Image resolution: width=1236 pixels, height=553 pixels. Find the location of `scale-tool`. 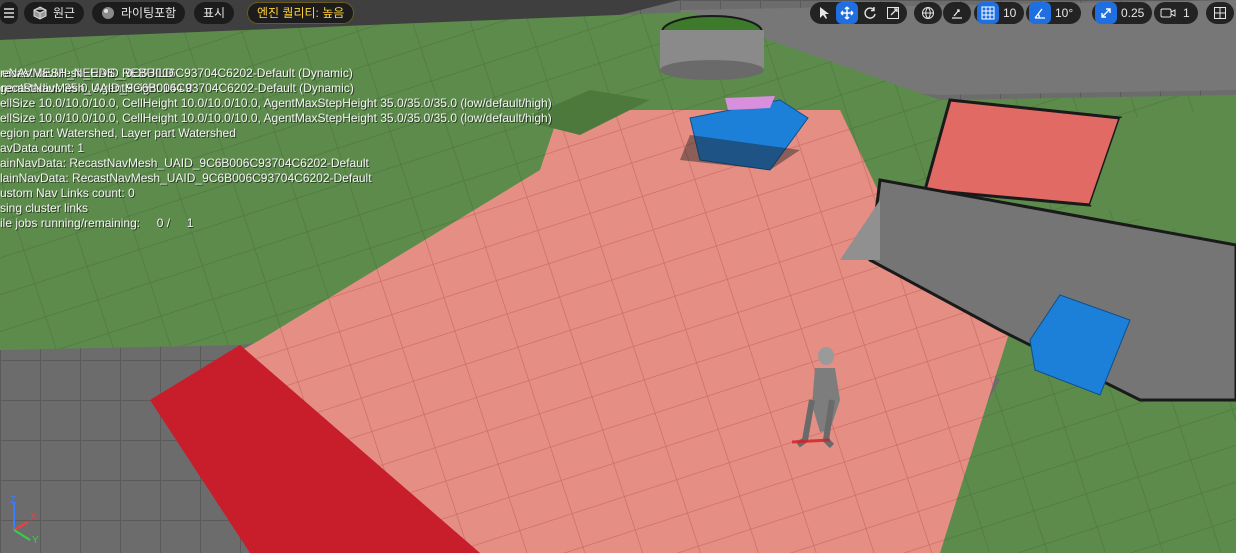

scale-tool is located at coordinates (893, 13).